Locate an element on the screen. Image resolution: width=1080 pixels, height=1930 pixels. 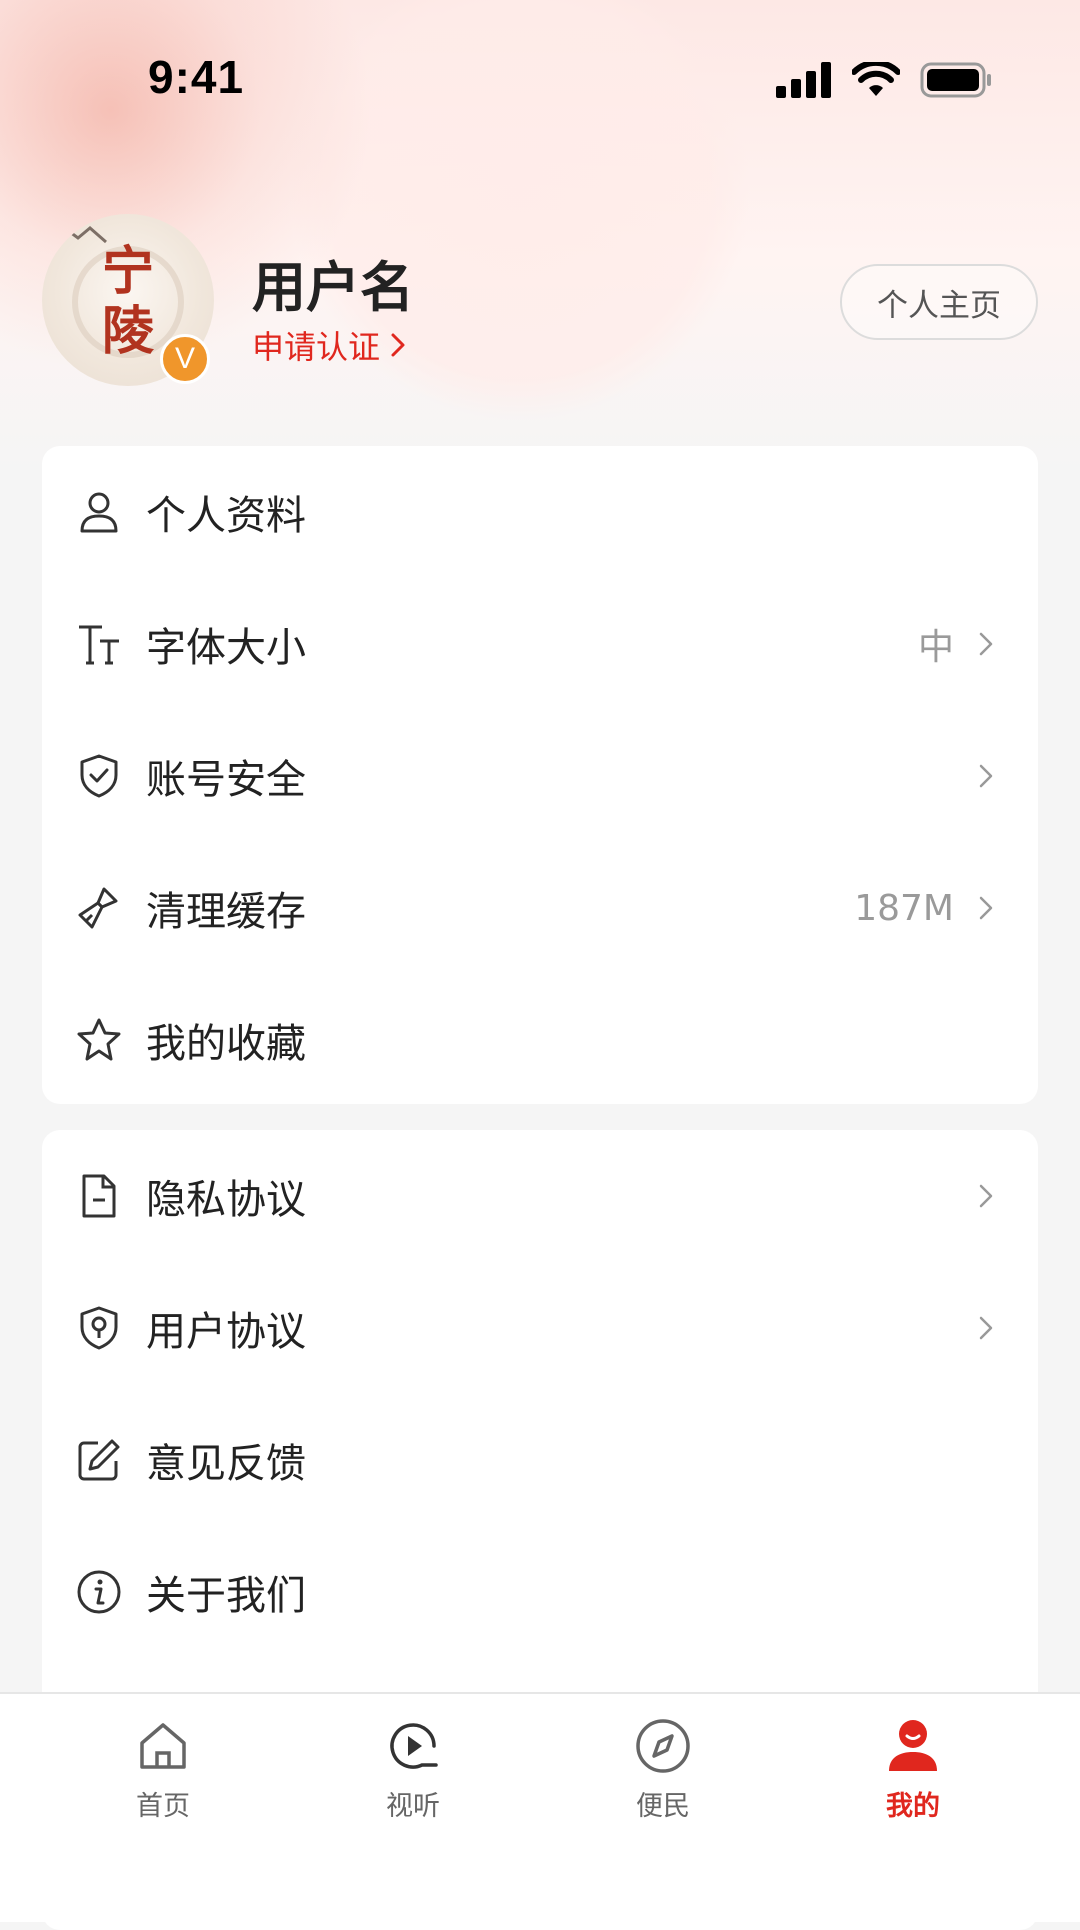
wifi-icon is located at coordinates (876, 79).